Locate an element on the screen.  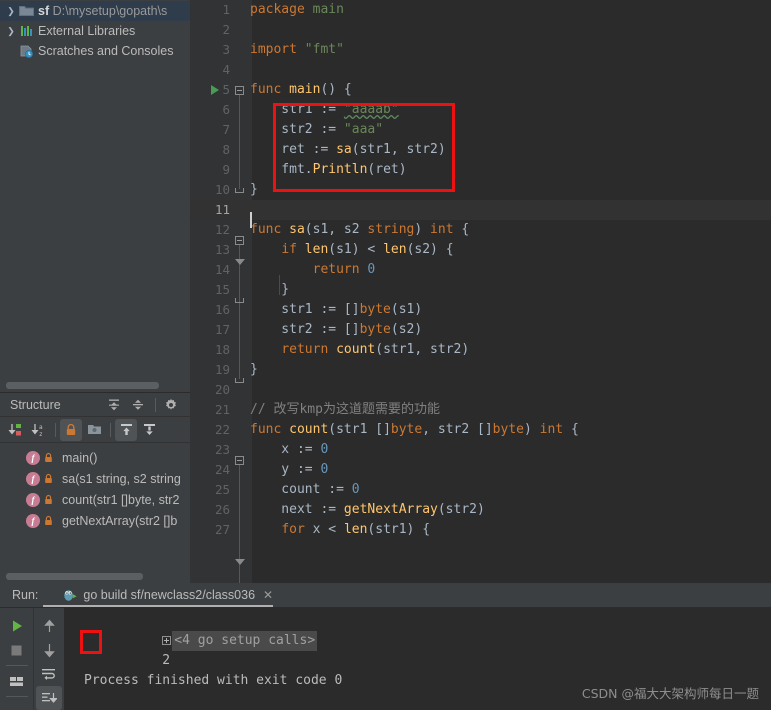
line-number: 5 is located at coordinates (226, 89).